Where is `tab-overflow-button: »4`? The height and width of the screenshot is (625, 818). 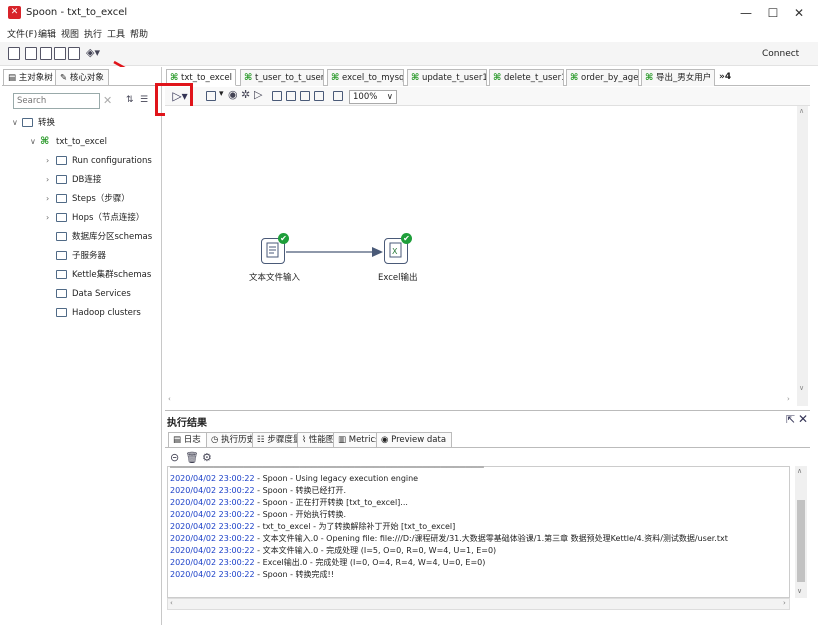
tab-overflow-button: »4 is located at coordinates (725, 77).